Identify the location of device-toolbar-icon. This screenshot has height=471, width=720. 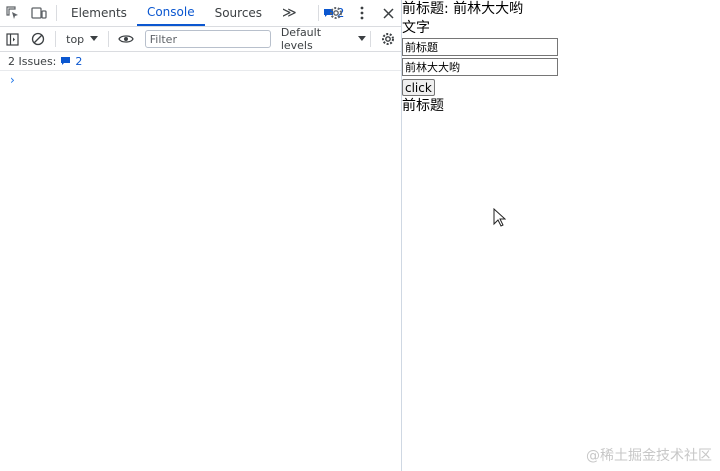
(39, 13).